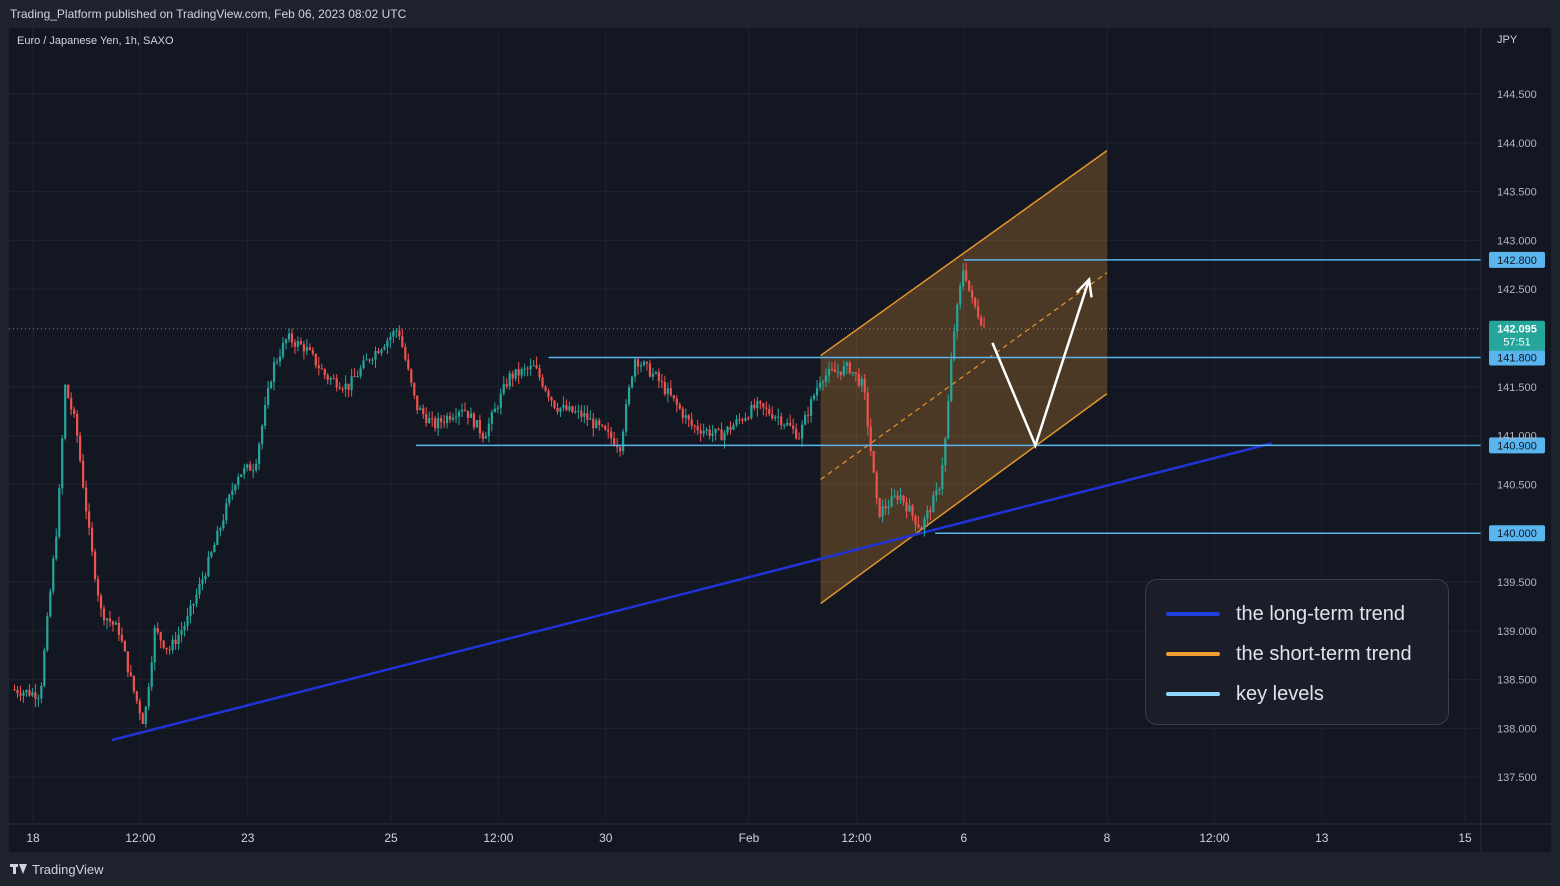  What do you see at coordinates (1517, 388) in the screenshot?
I see `y-tick-label: 141.500` at bounding box center [1517, 388].